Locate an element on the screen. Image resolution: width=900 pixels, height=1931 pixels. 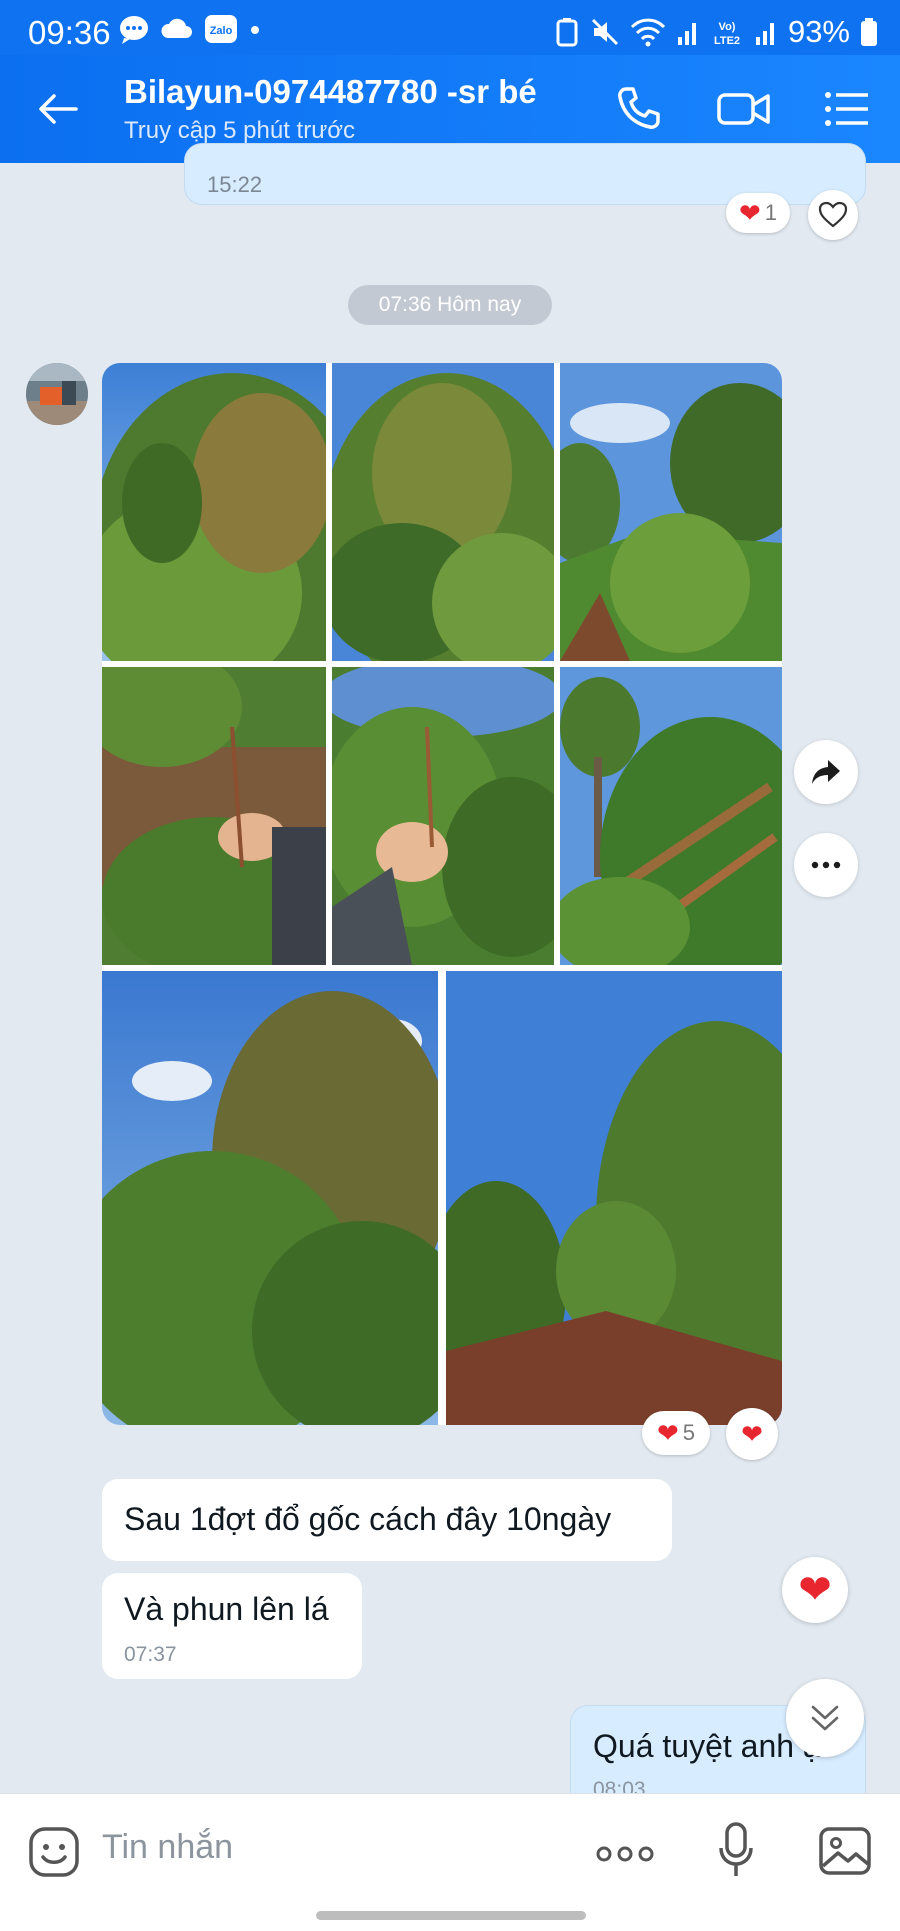
message-input: Tin nhắn is located at coordinates (167, 1847).